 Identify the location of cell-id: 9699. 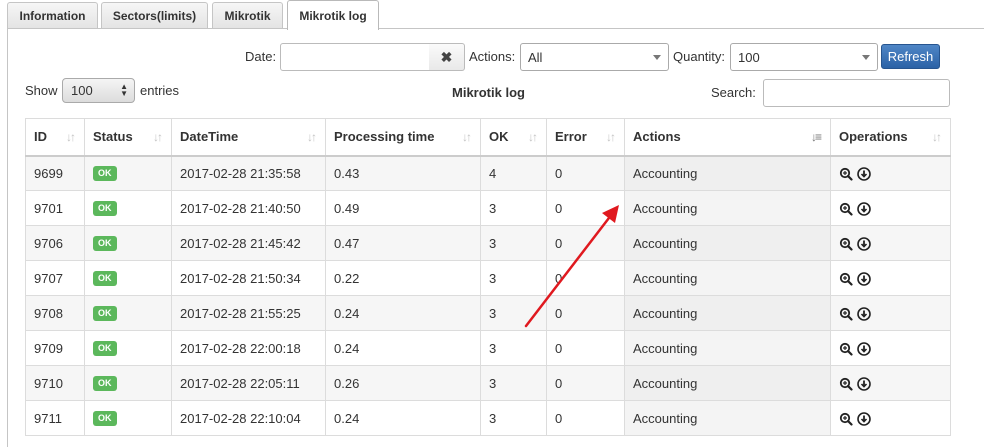
(55, 173).